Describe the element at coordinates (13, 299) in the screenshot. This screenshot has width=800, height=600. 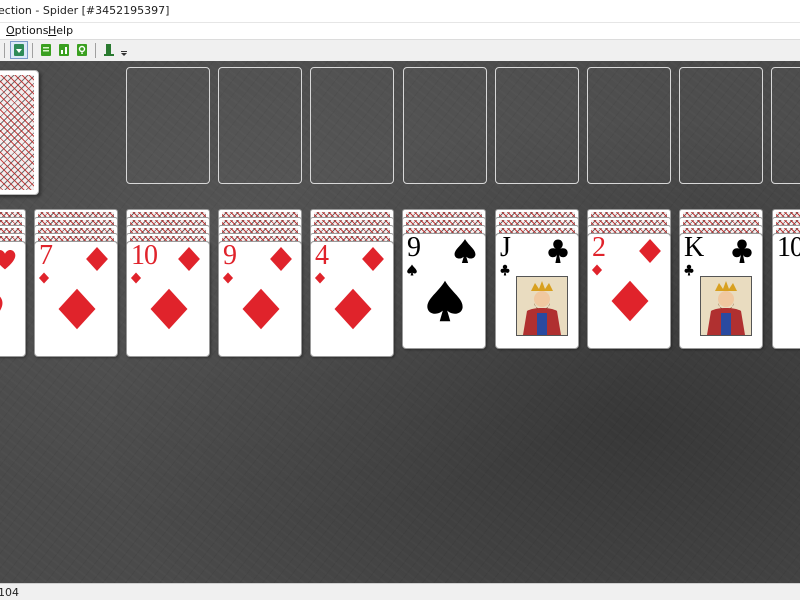
I see `tableau-card` at that location.